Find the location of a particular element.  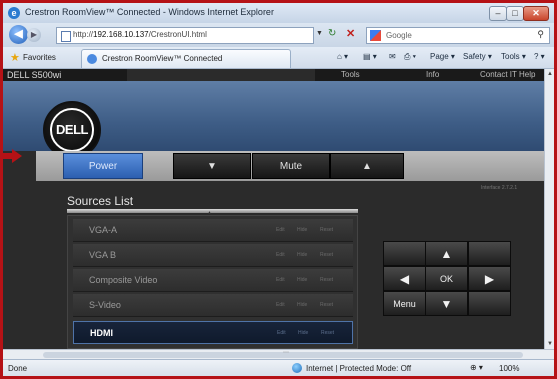

source-label: Composite Video is located at coordinates (123, 280).